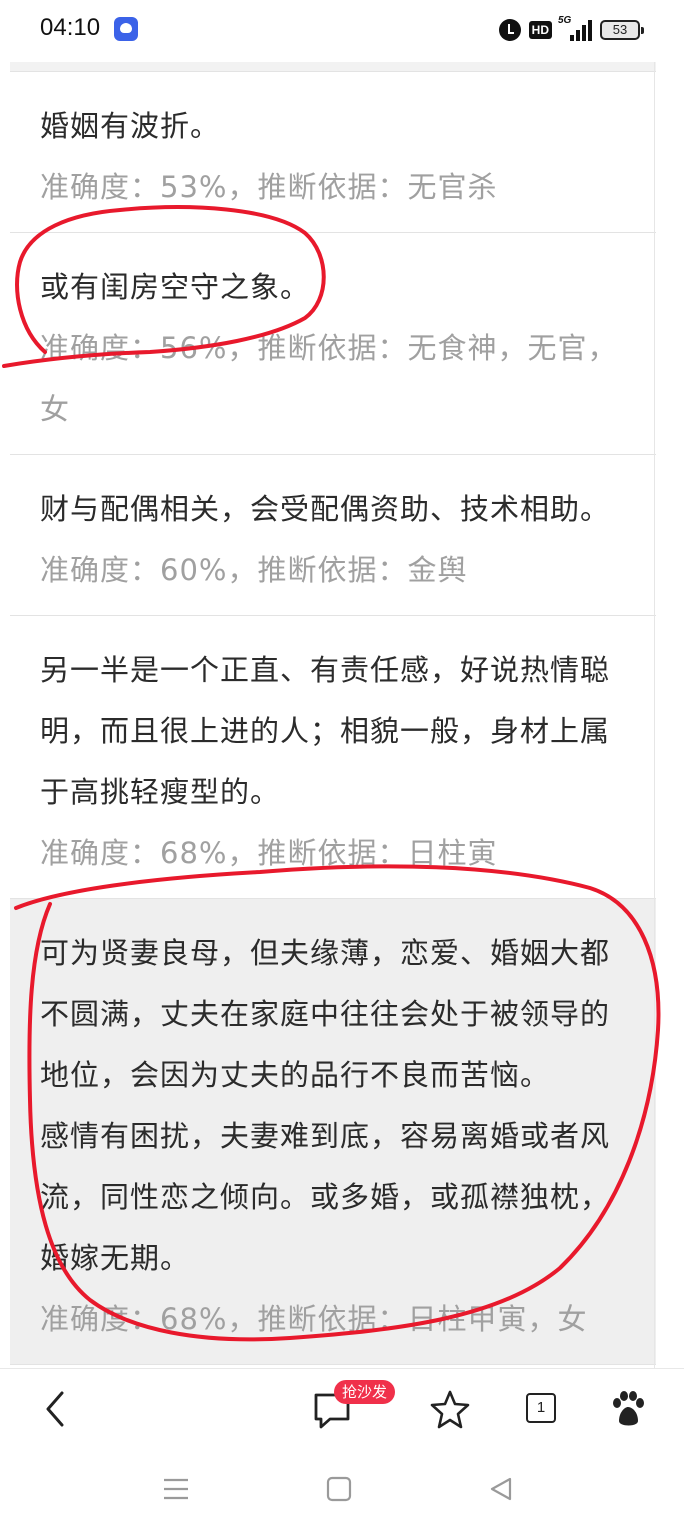  Describe the element at coordinates (333, 67) in the screenshot. I see `list-top-divider` at that location.